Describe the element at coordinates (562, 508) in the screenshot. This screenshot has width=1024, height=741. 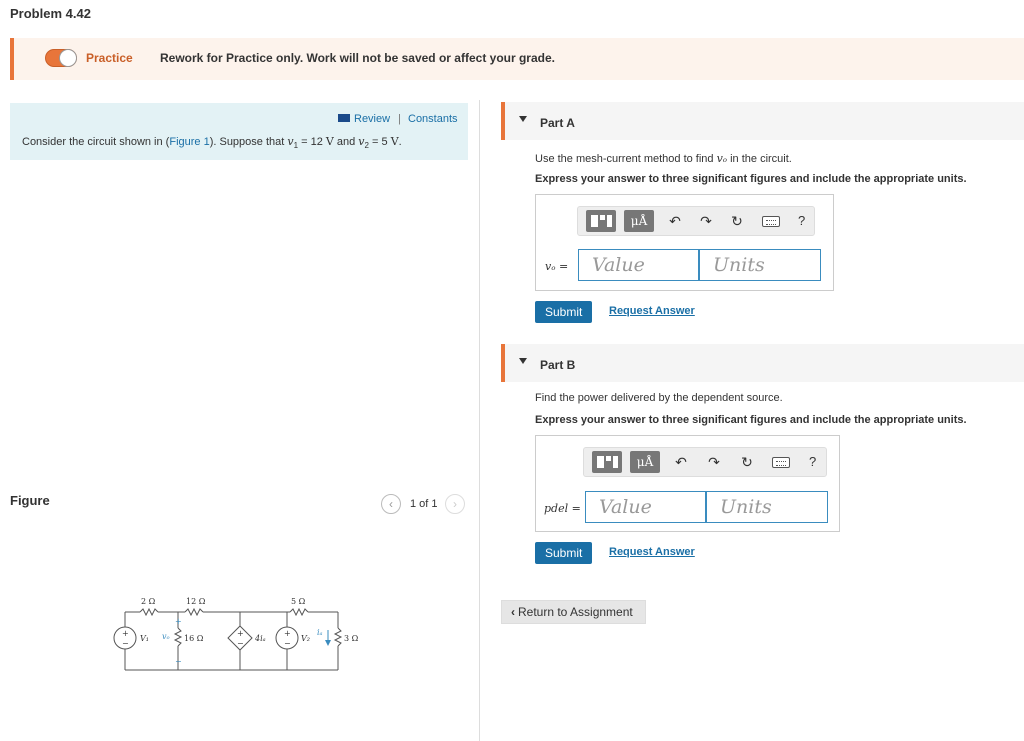
I see `part-b-variable-label: pdel =` at that location.